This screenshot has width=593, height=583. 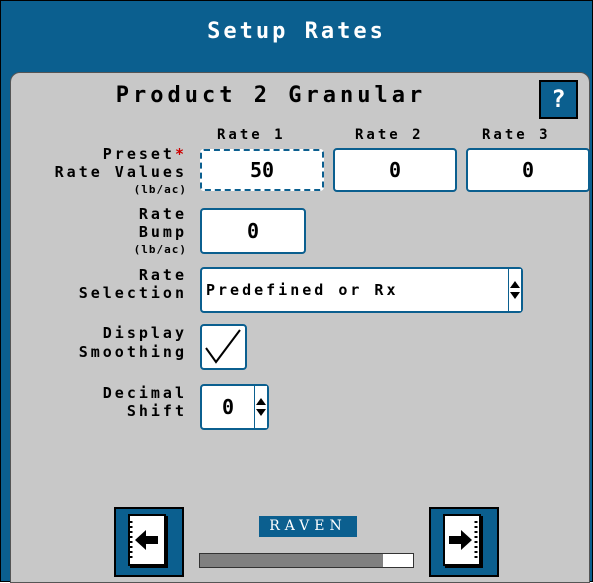 What do you see at coordinates (160, 189) in the screenshot?
I see `preset-unit-label: (lb/ac)` at bounding box center [160, 189].